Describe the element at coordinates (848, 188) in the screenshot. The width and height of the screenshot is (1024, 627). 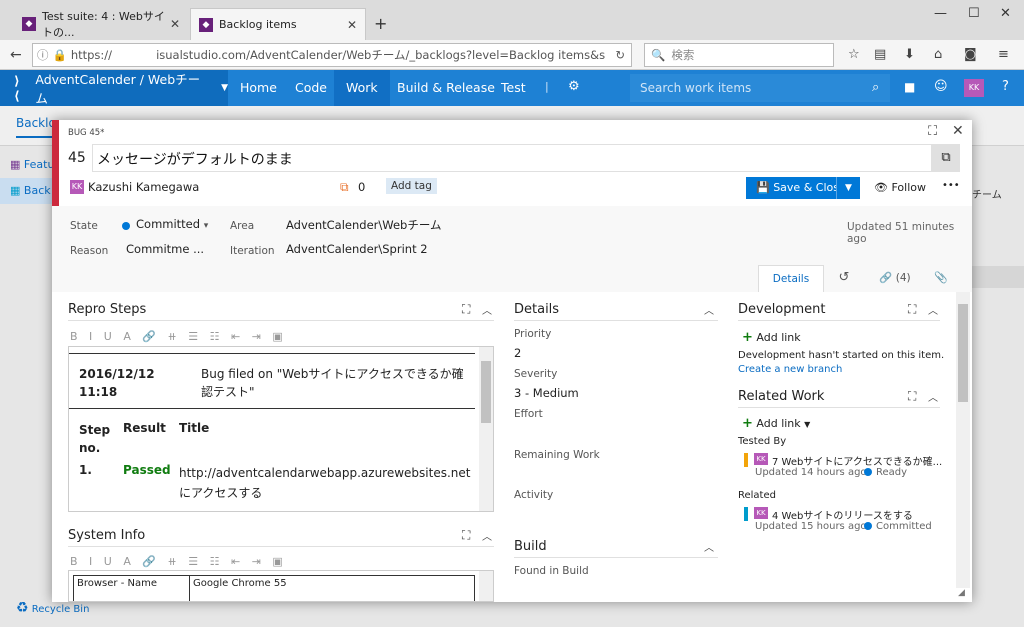
I see `save-dropdown-button: ▼` at that location.